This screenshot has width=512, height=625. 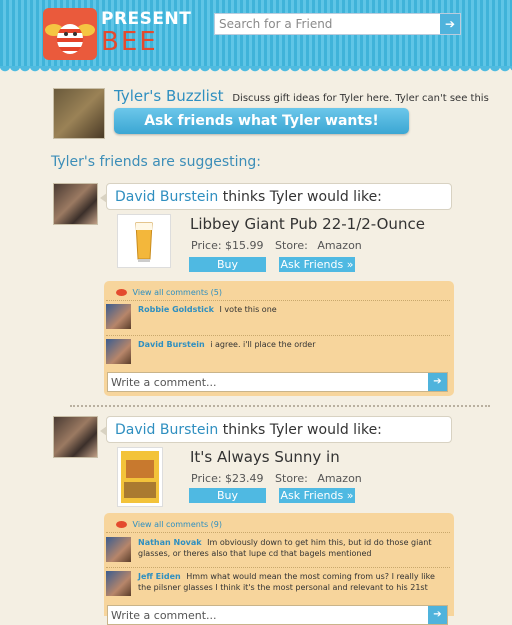 What do you see at coordinates (227, 478) in the screenshot?
I see `price-label: Price: $23.49` at bounding box center [227, 478].